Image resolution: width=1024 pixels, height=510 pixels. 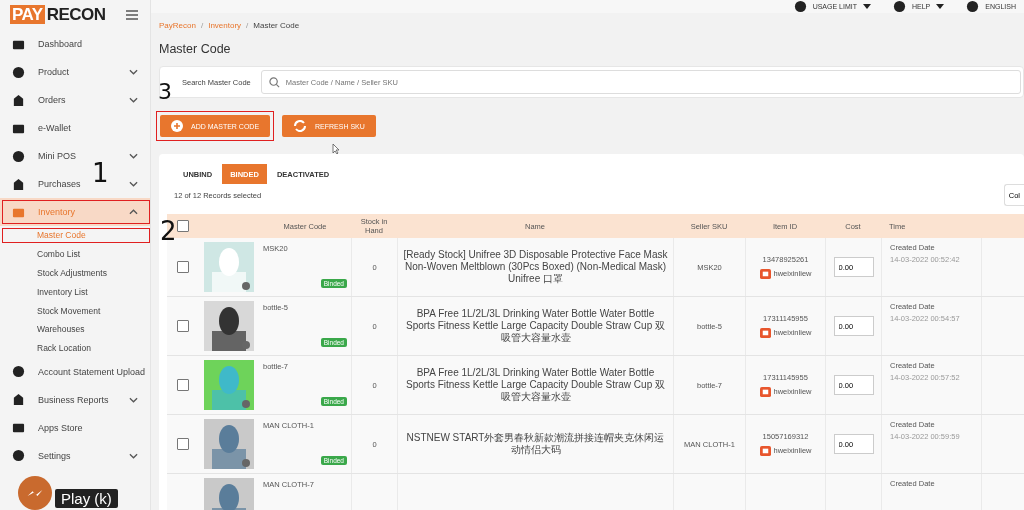 What do you see at coordinates (132, 15) in the screenshot?
I see `menu-icon` at bounding box center [132, 15].